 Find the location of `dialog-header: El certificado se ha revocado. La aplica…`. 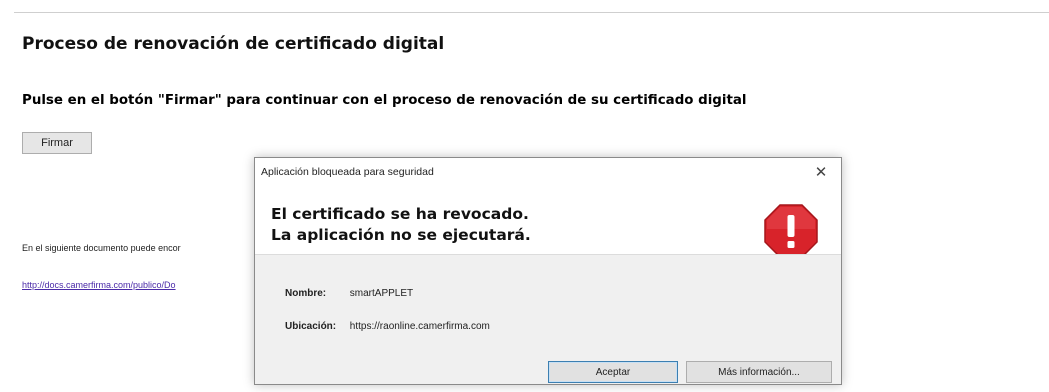

dialog-header: El certificado se ha revocado. La aplica… is located at coordinates (548, 222).